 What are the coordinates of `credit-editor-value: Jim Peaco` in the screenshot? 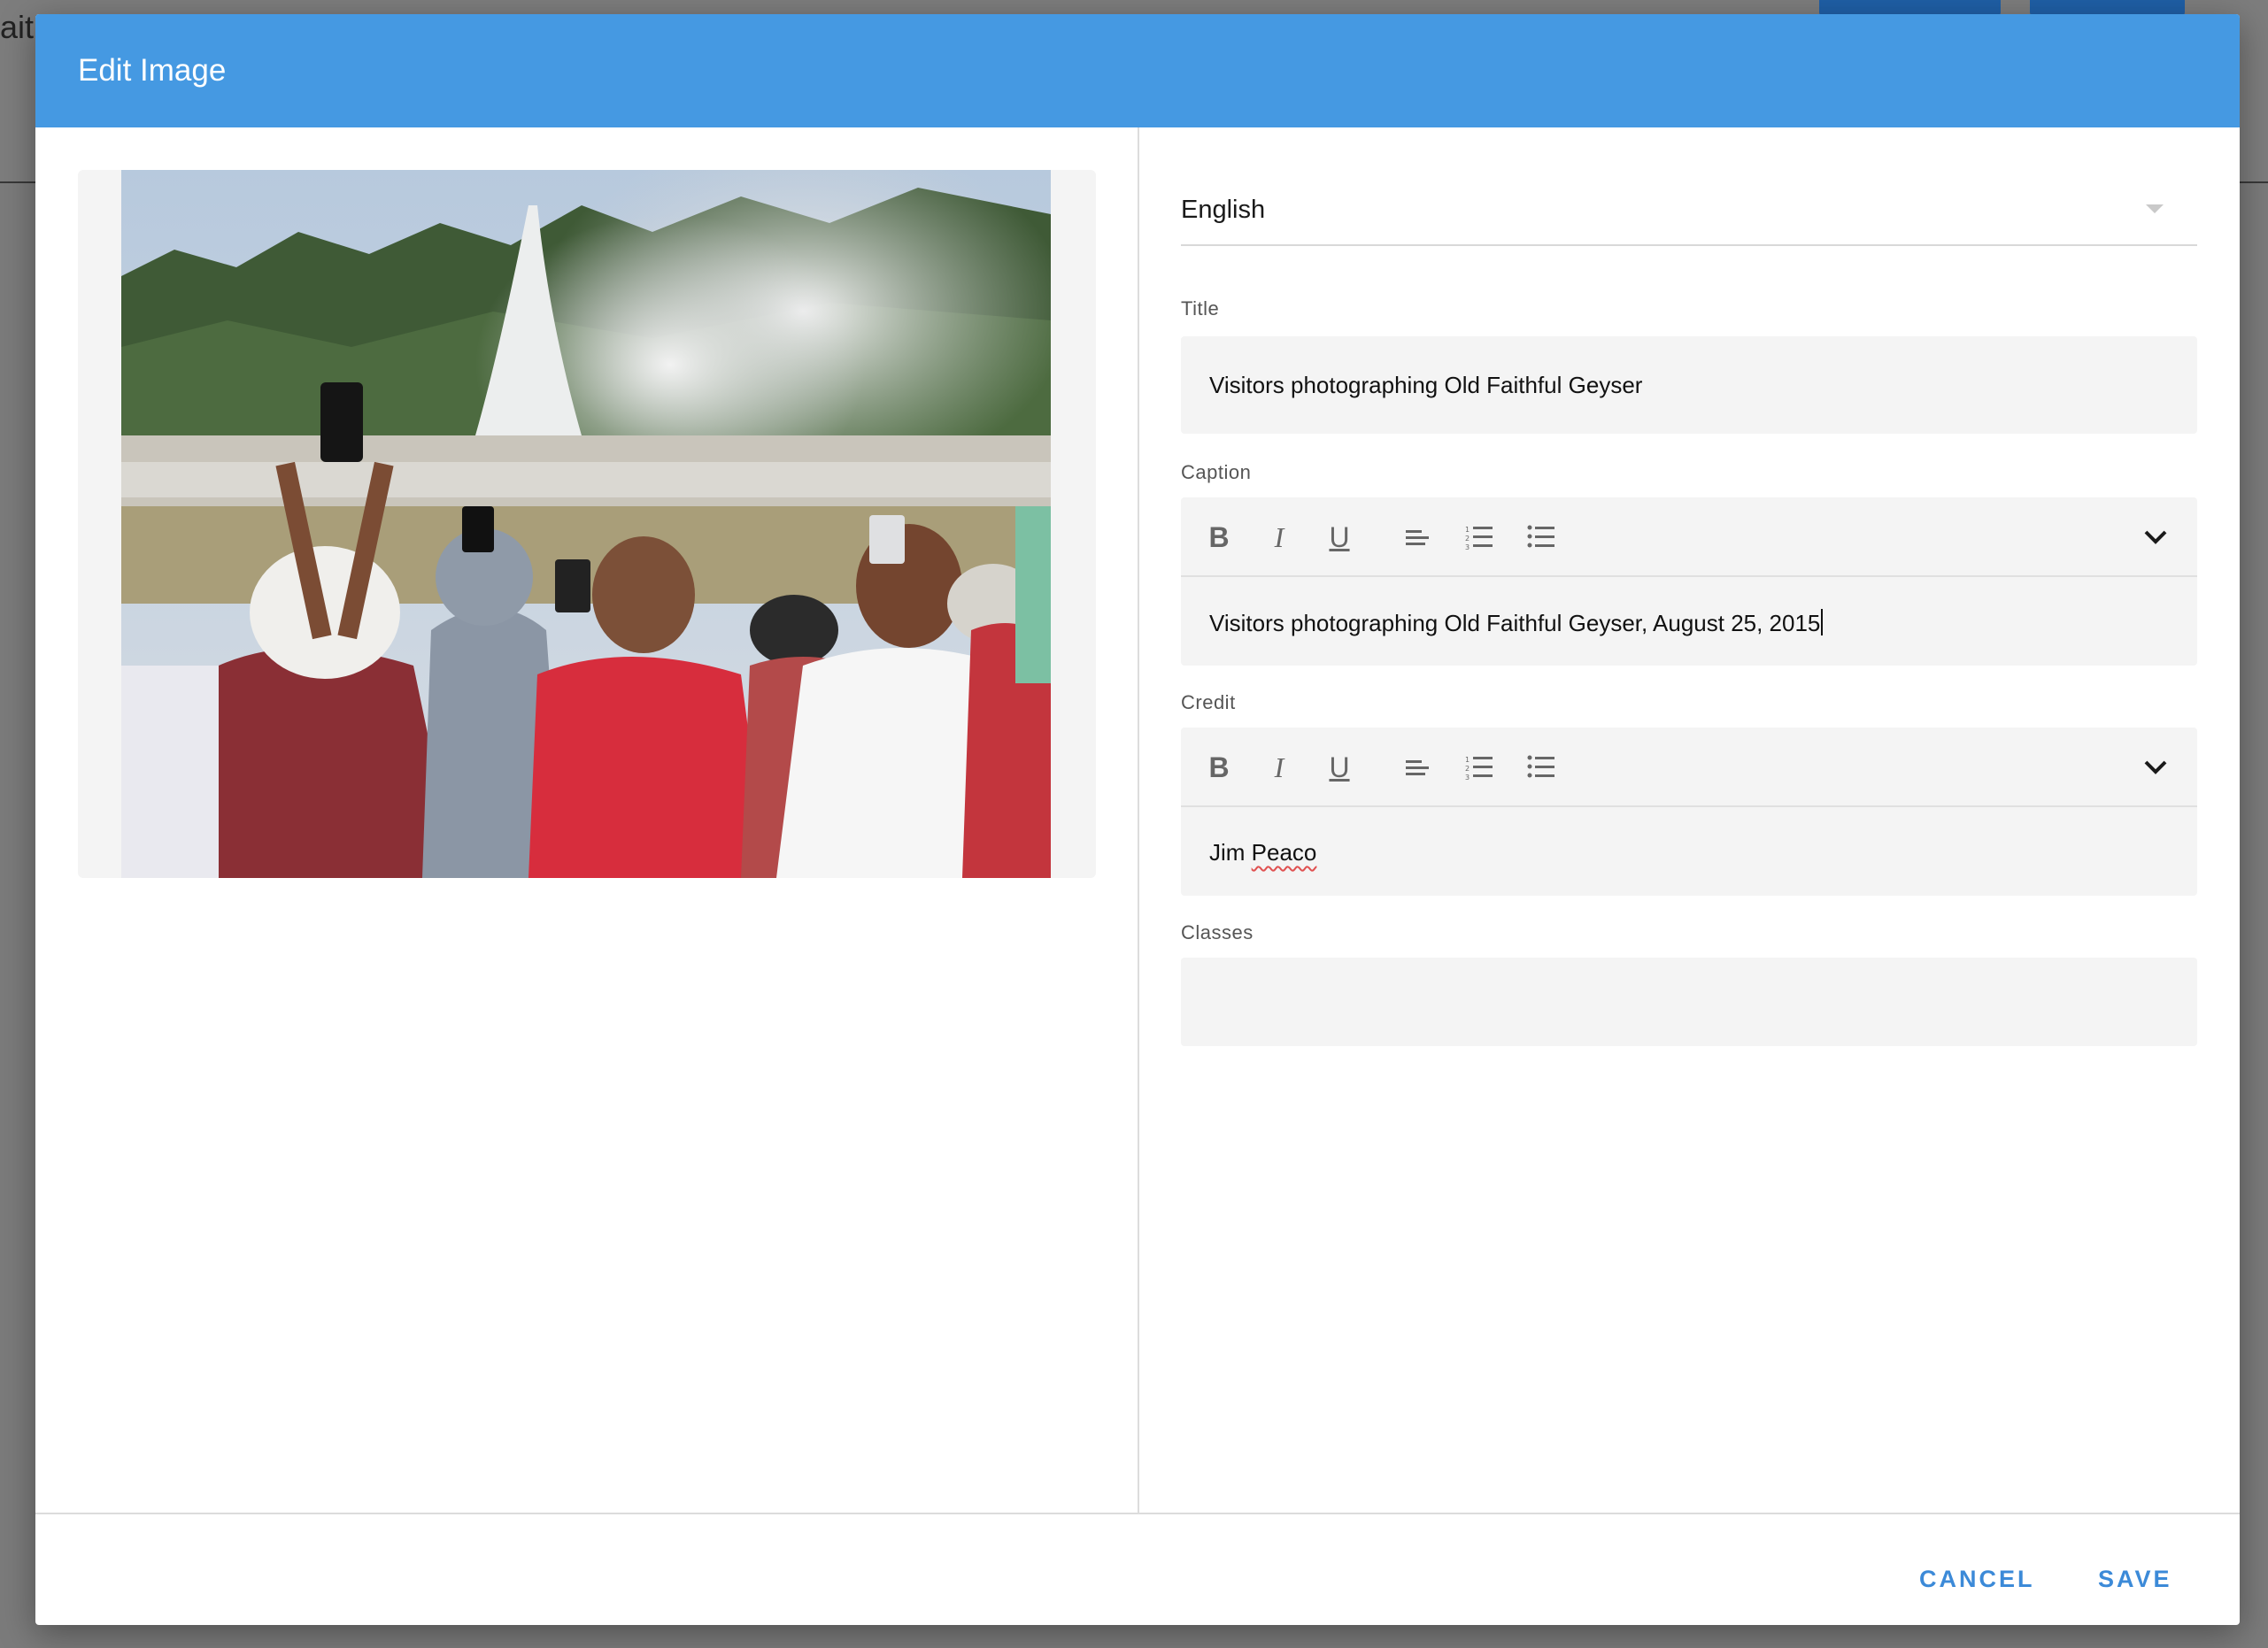 It's located at (1262, 852).